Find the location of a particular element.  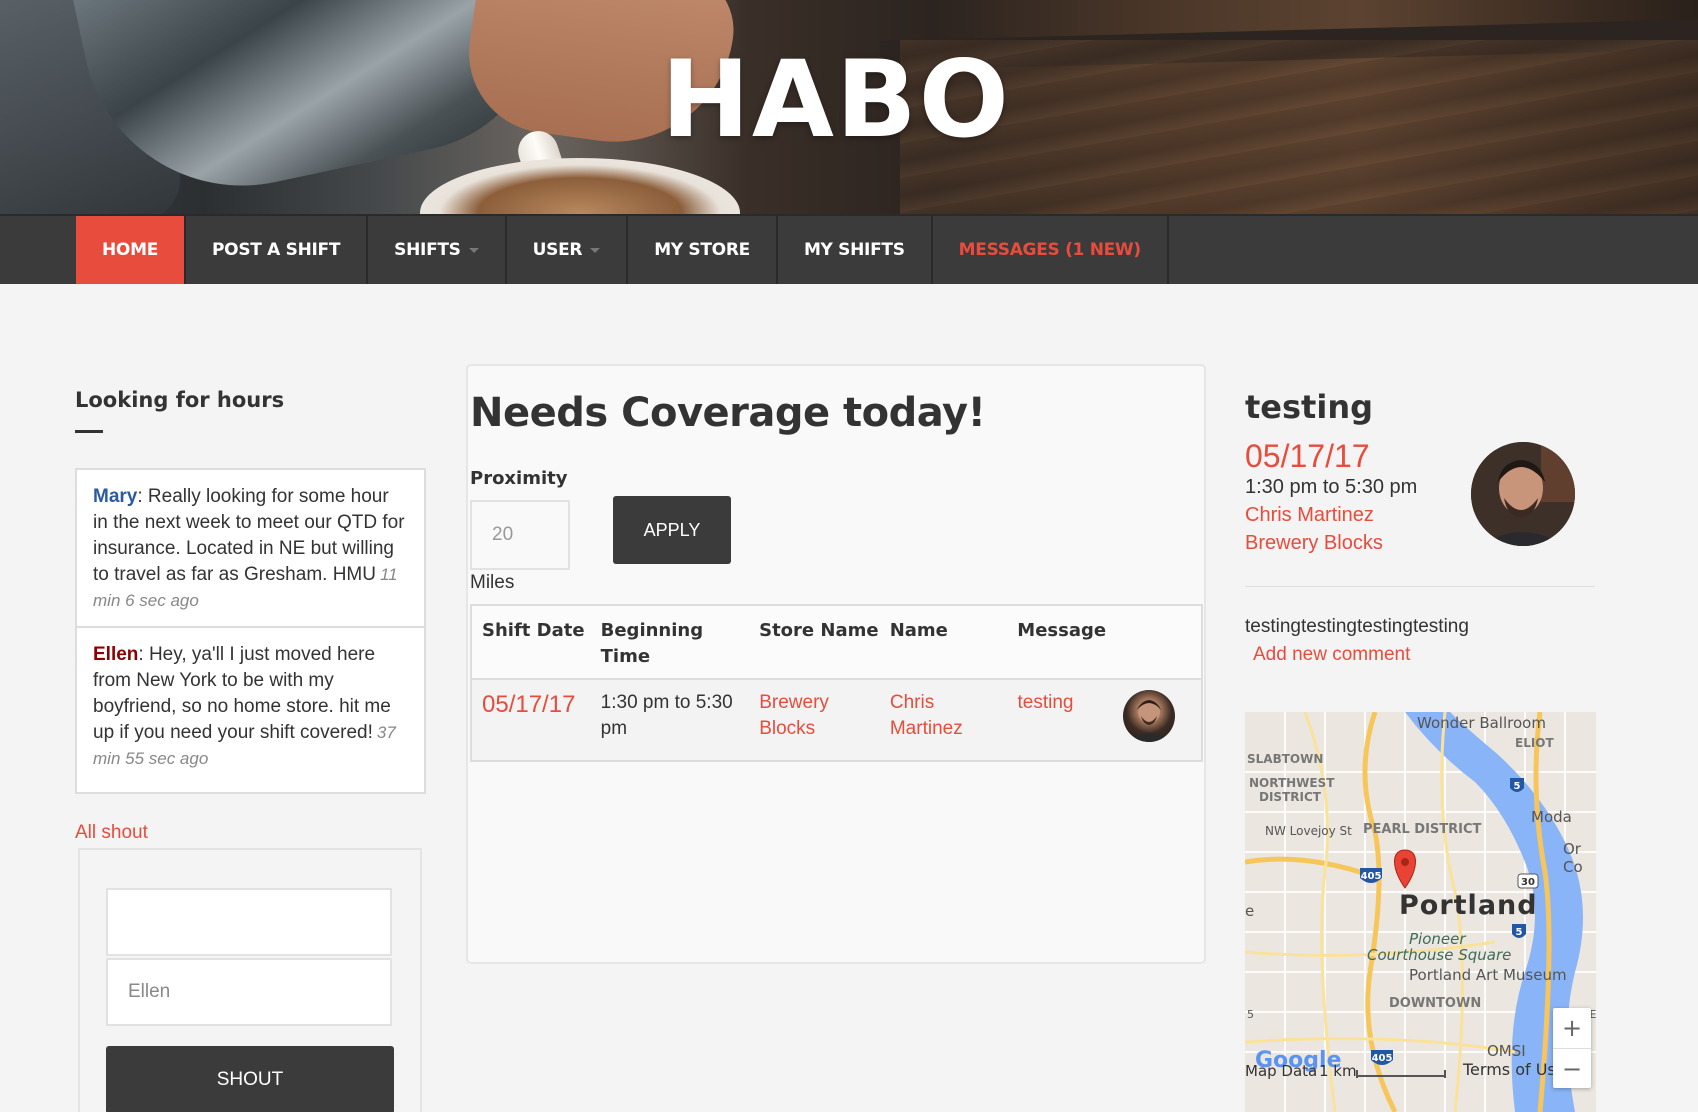

add-comment-link: Add new comment is located at coordinates (1331, 655).